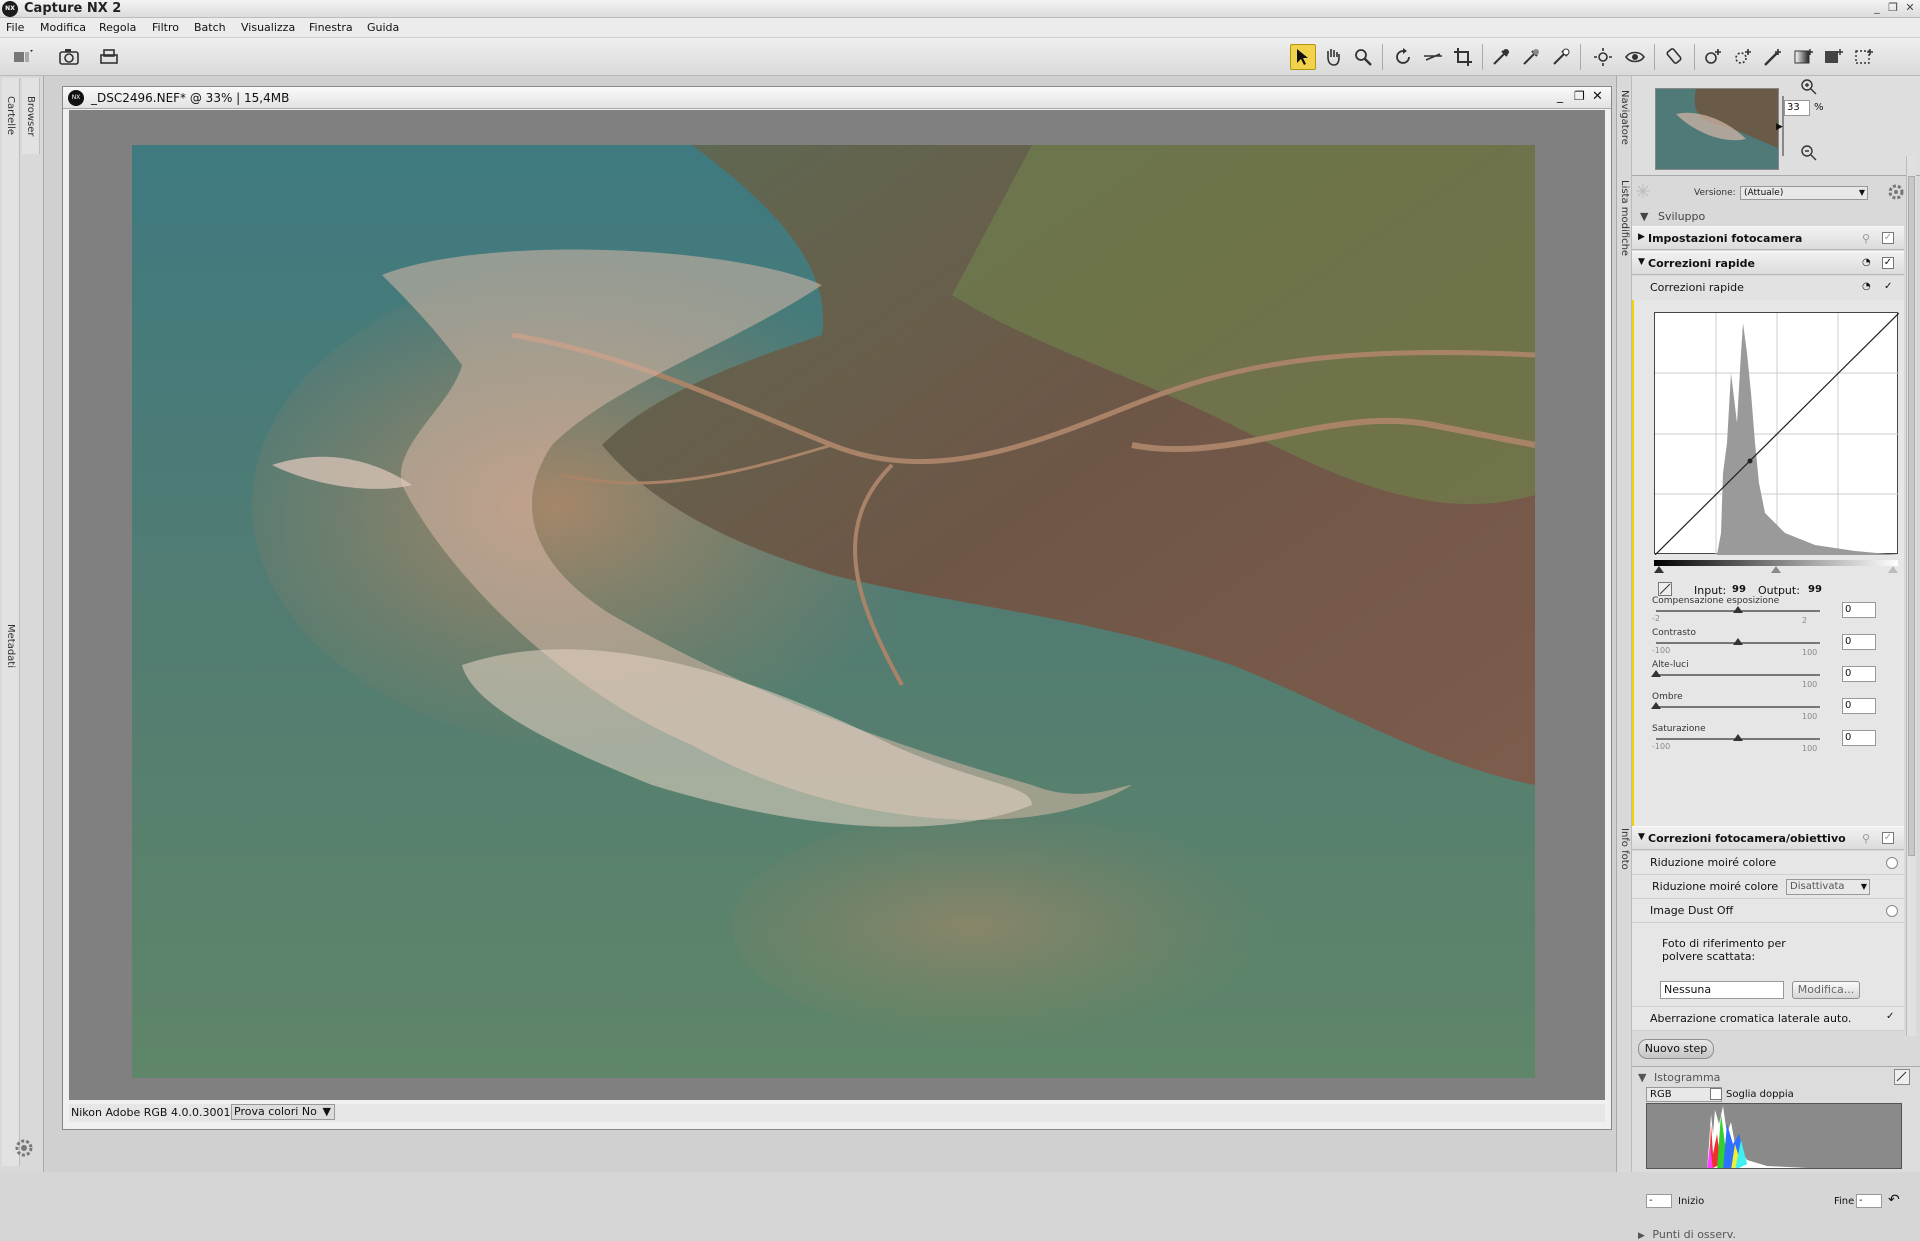  I want to click on menu-finestra: Finestra, so click(331, 27).